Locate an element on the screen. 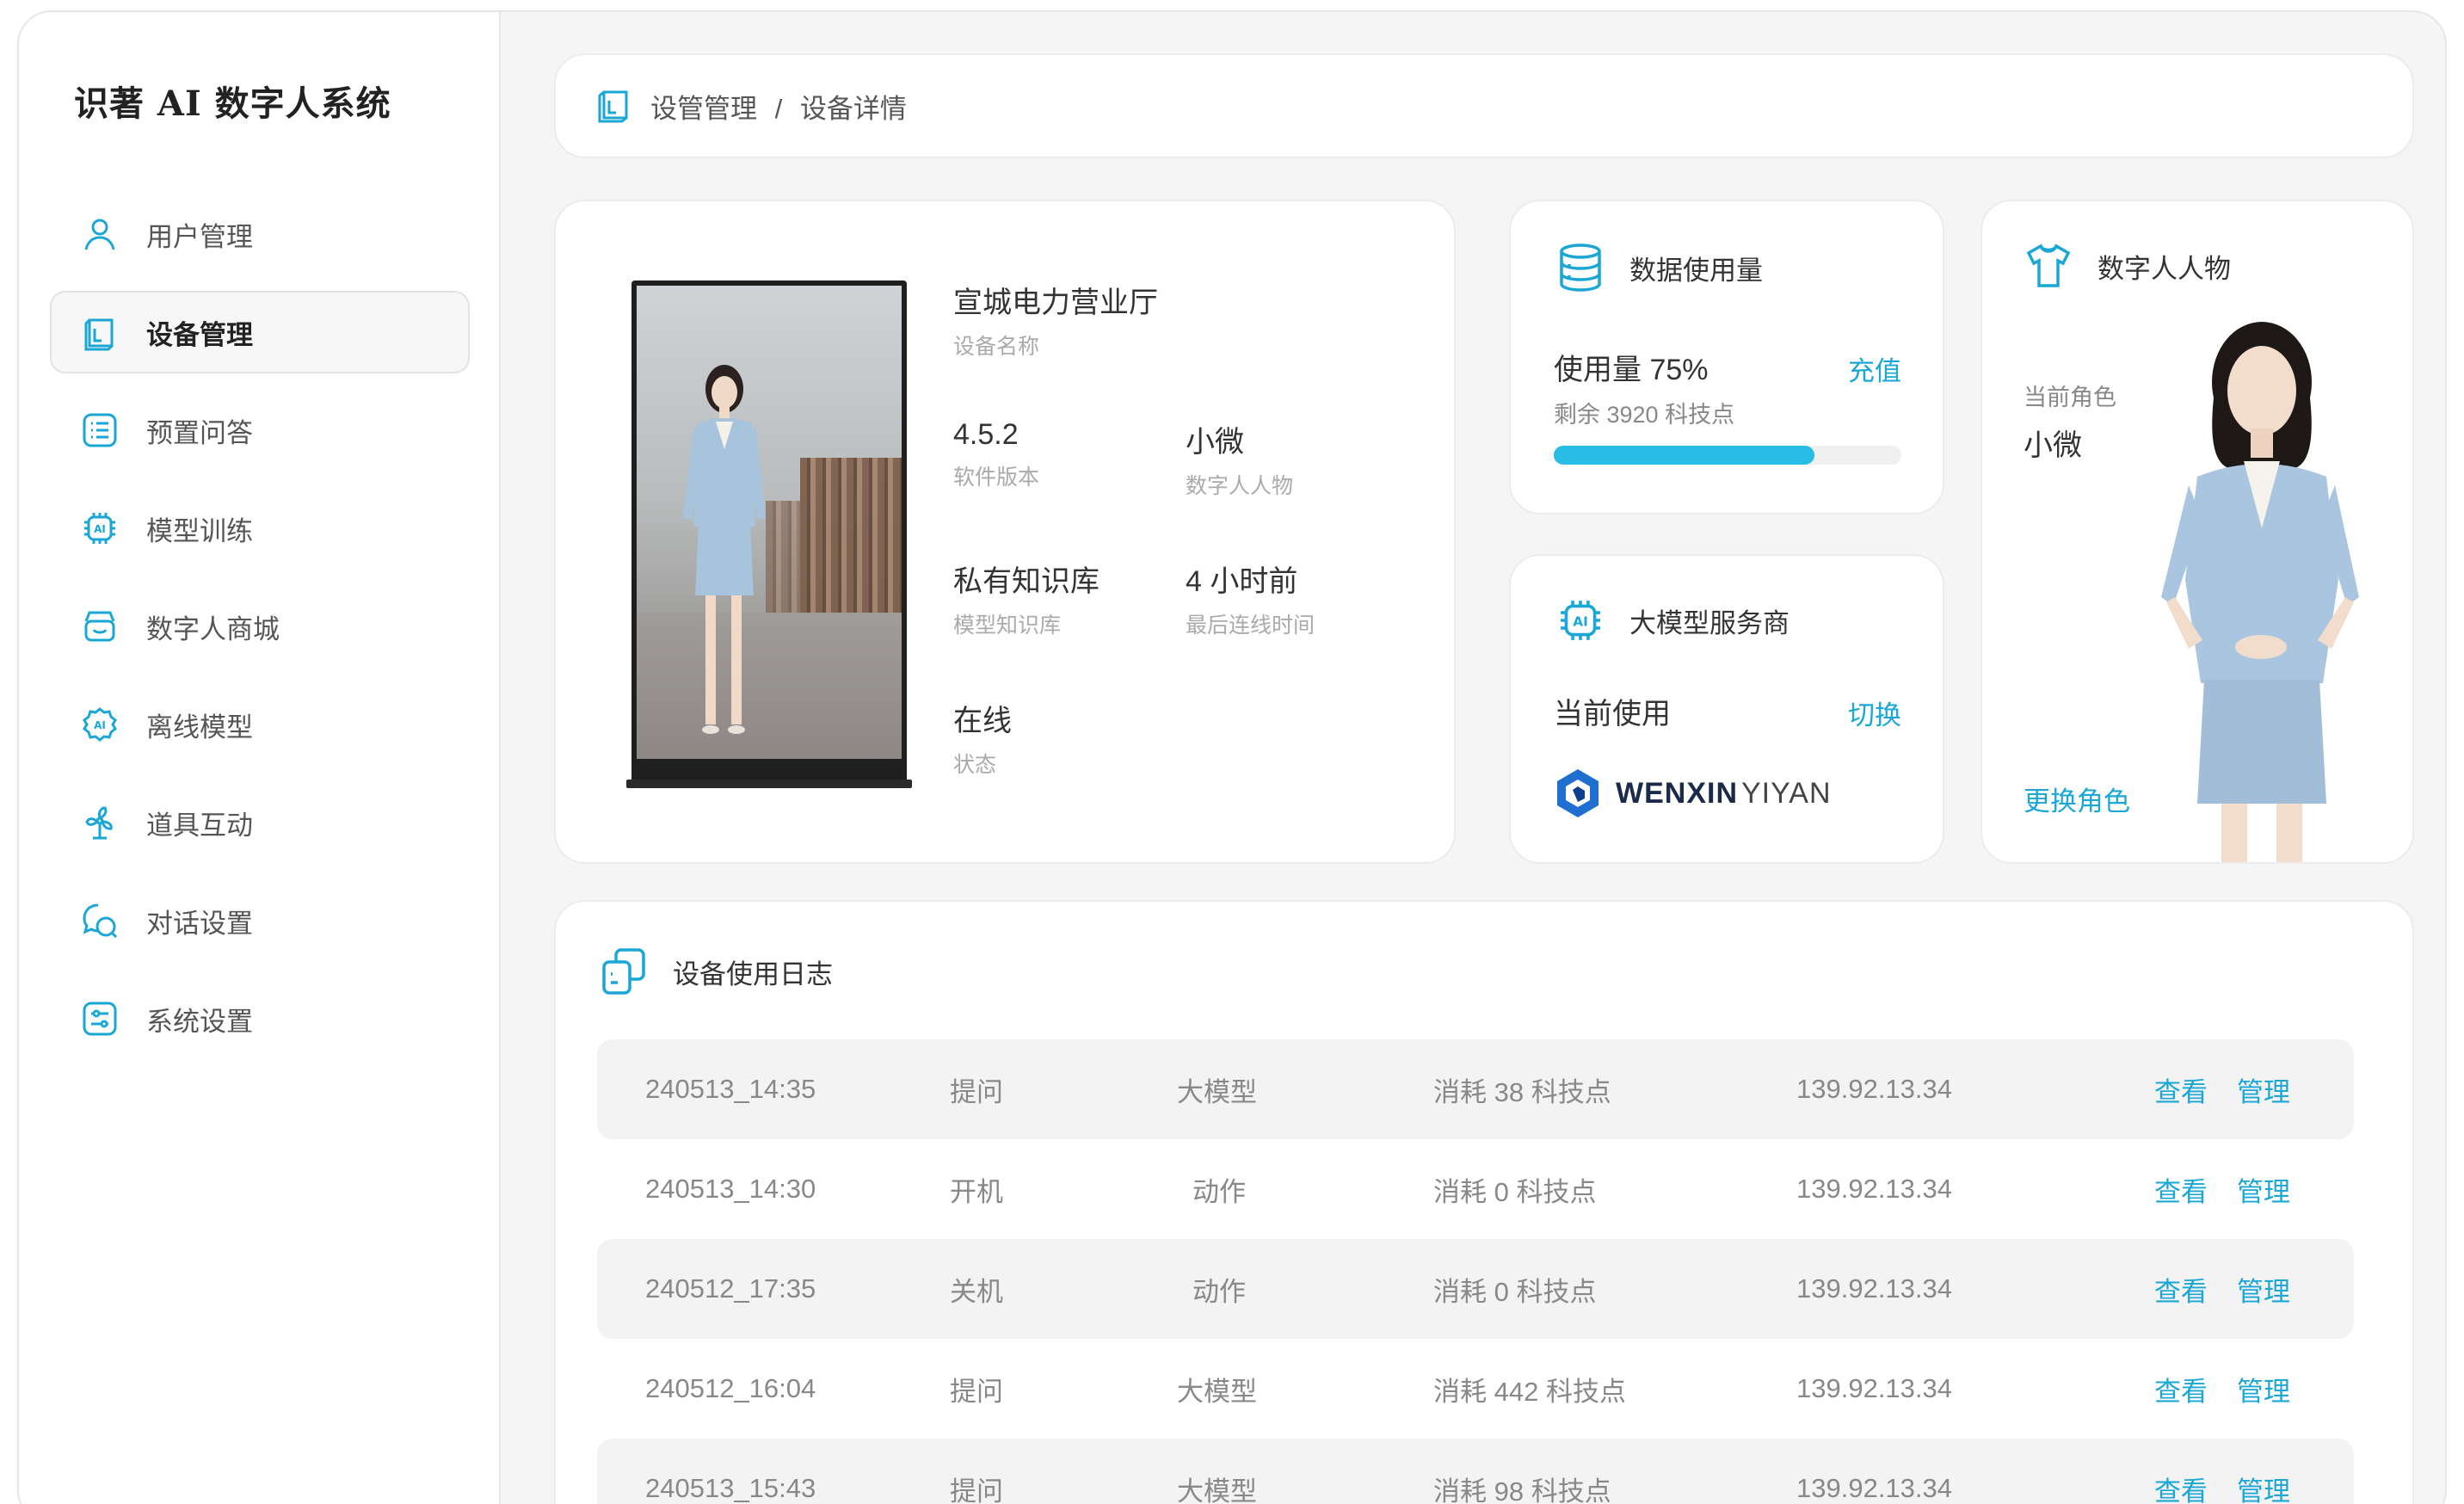 Image resolution: width=2464 pixels, height=1504 pixels. log-time: 240512_16:04 is located at coordinates (731, 1388).